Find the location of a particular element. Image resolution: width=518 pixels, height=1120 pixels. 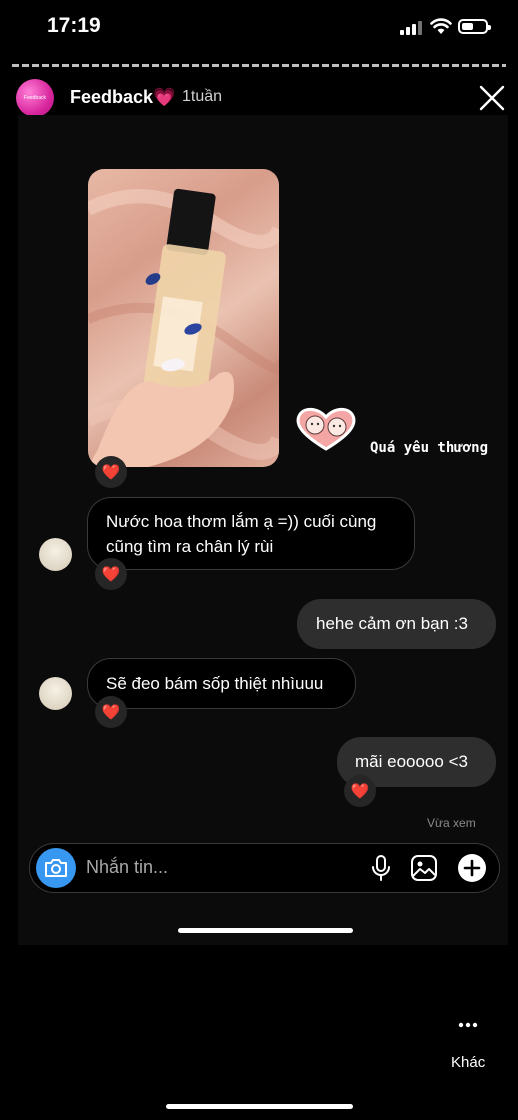

account-name: Feedback💗 is located at coordinates (122, 97).